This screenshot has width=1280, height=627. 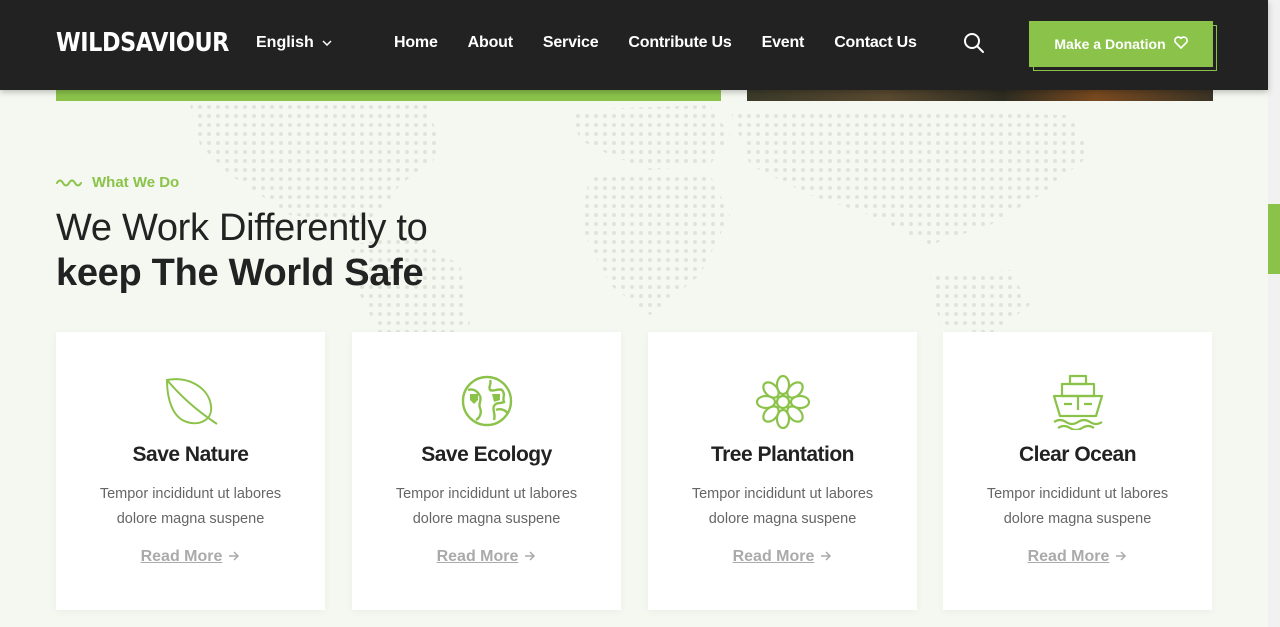 What do you see at coordinates (190, 454) in the screenshot?
I see `card-title: Save Nature` at bounding box center [190, 454].